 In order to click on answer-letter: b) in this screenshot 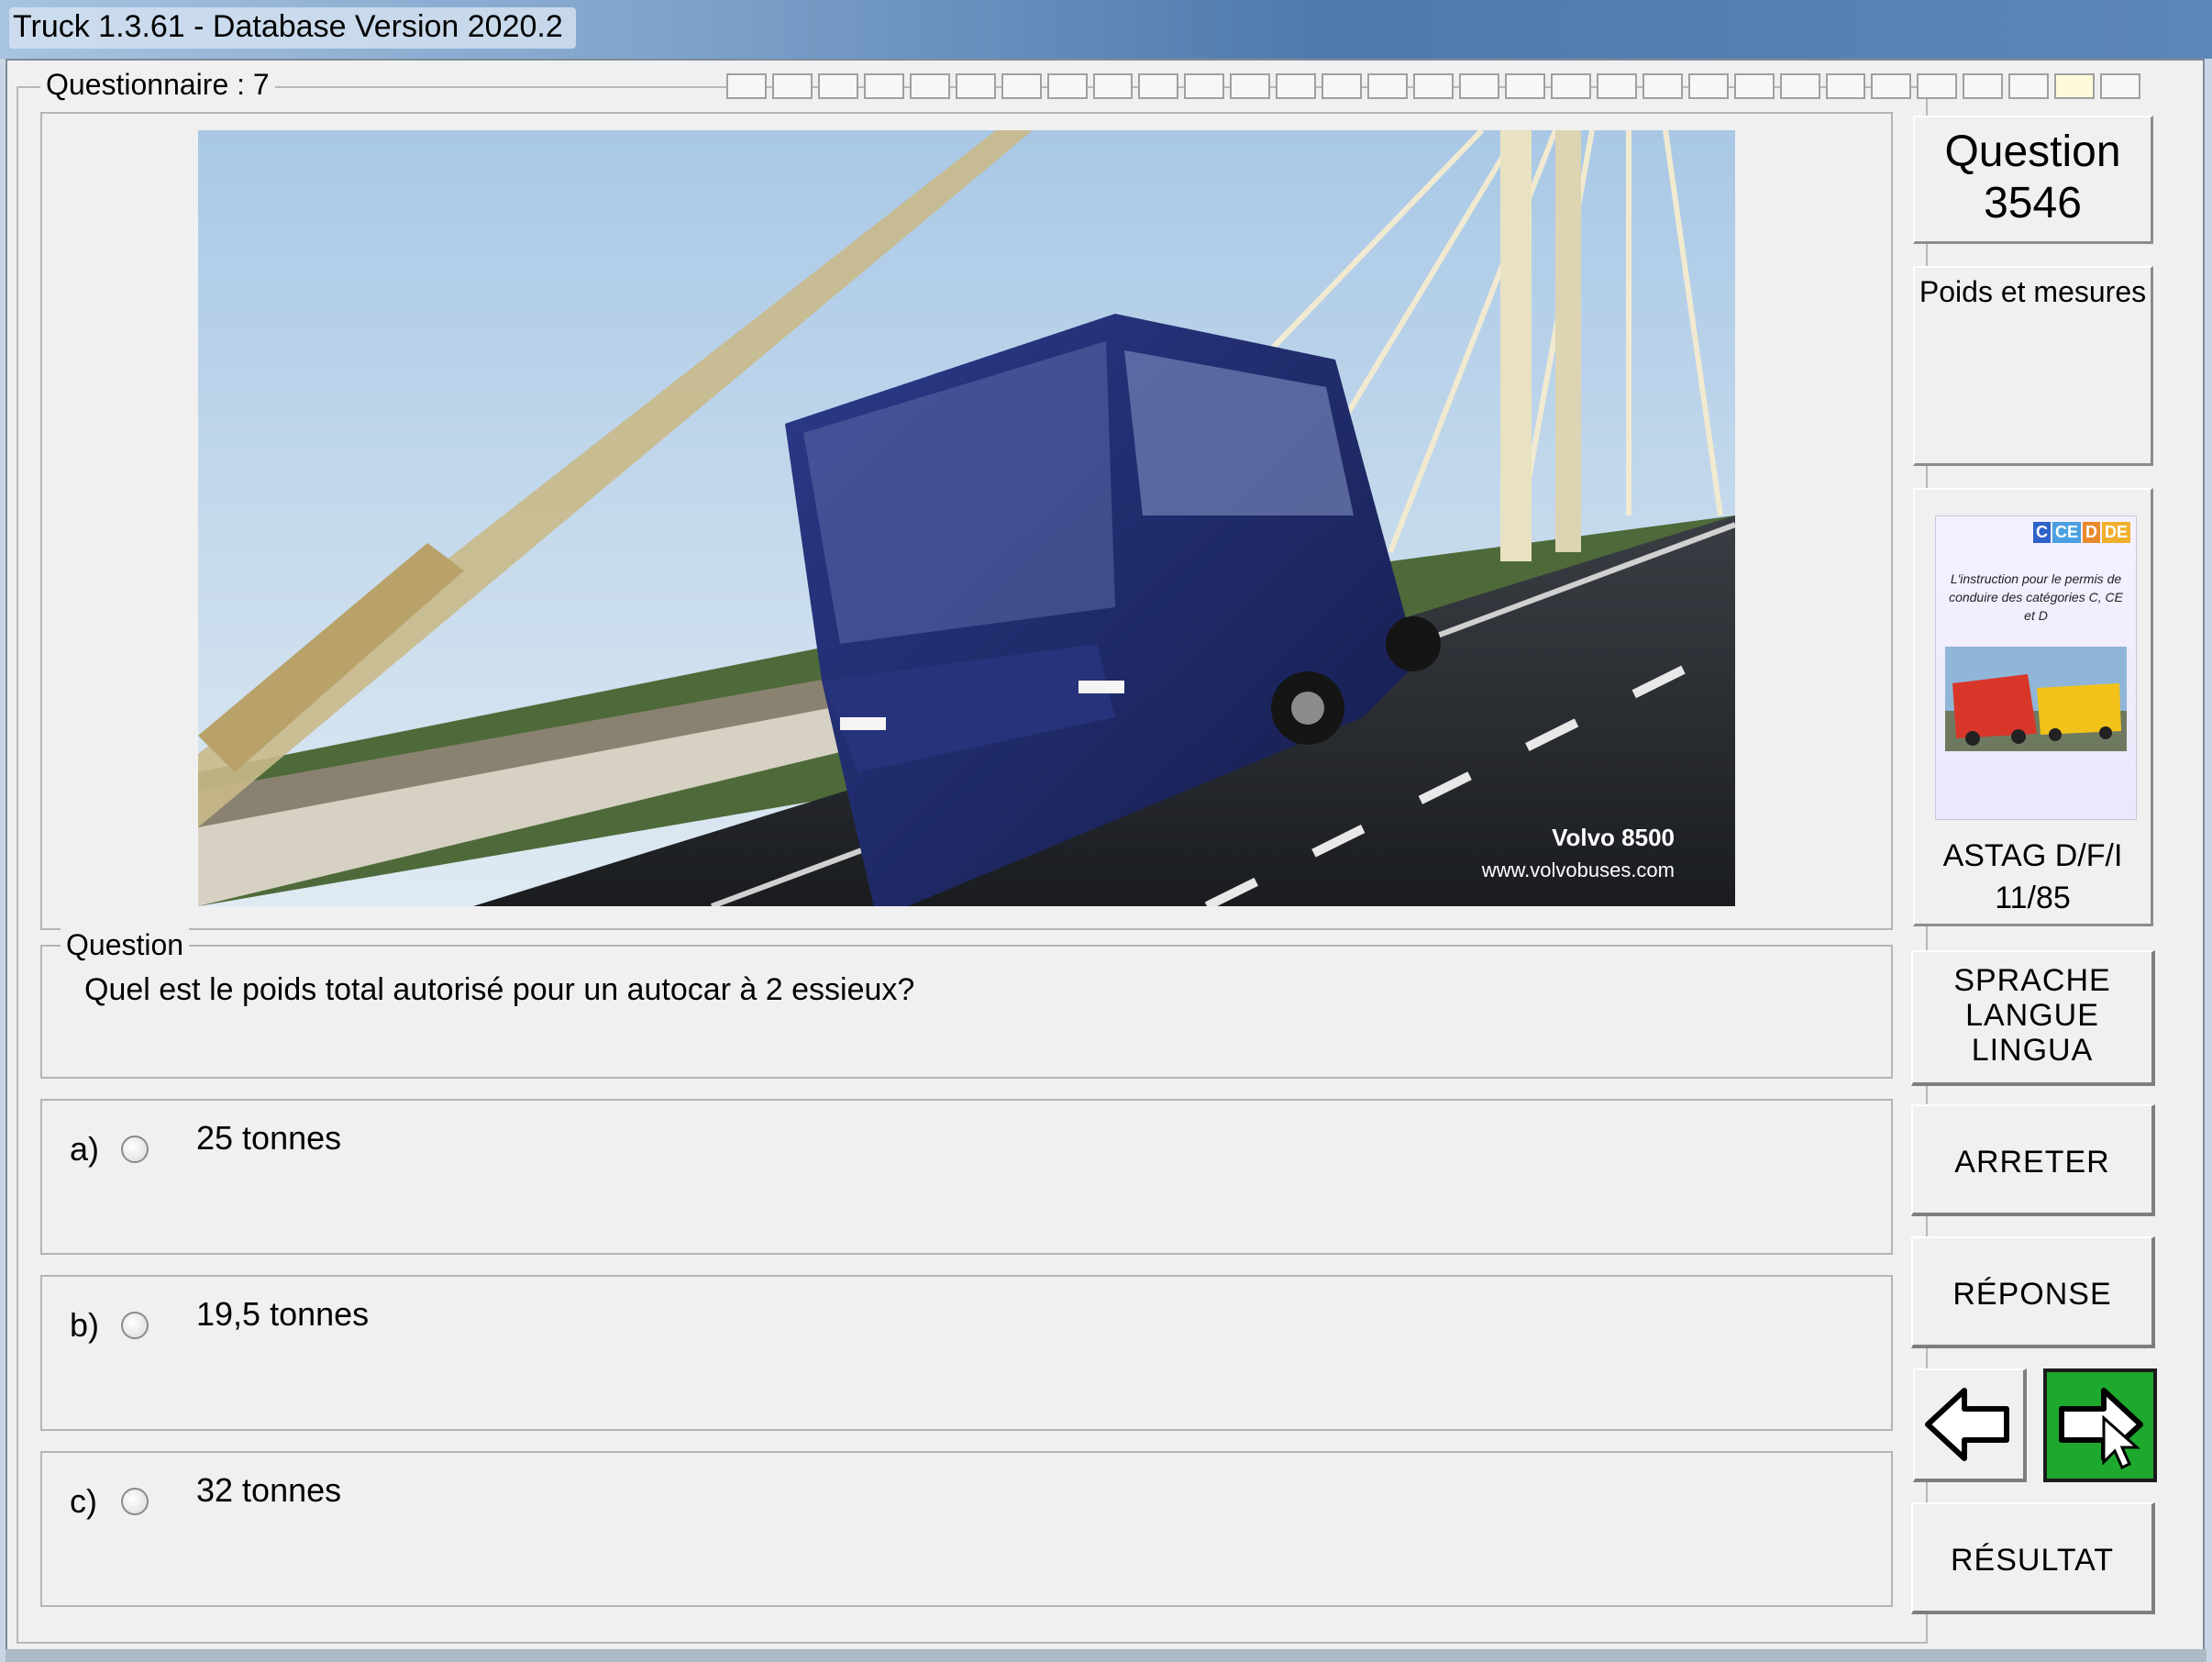, I will do `click(85, 1325)`.